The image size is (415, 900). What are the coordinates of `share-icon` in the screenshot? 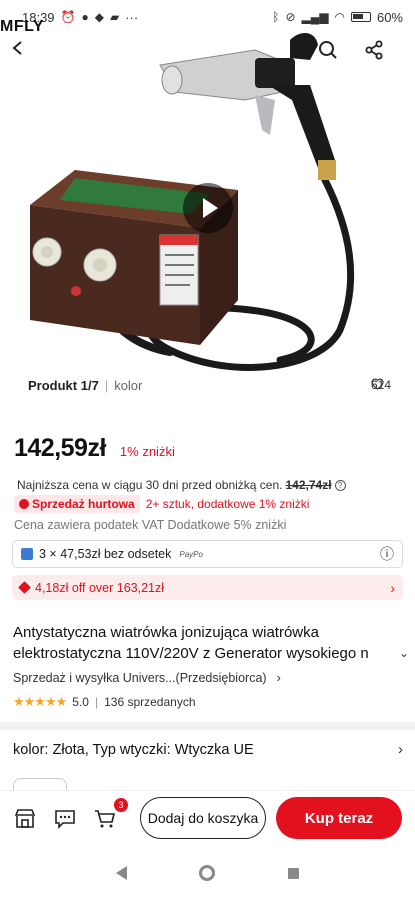 It's located at (374, 50).